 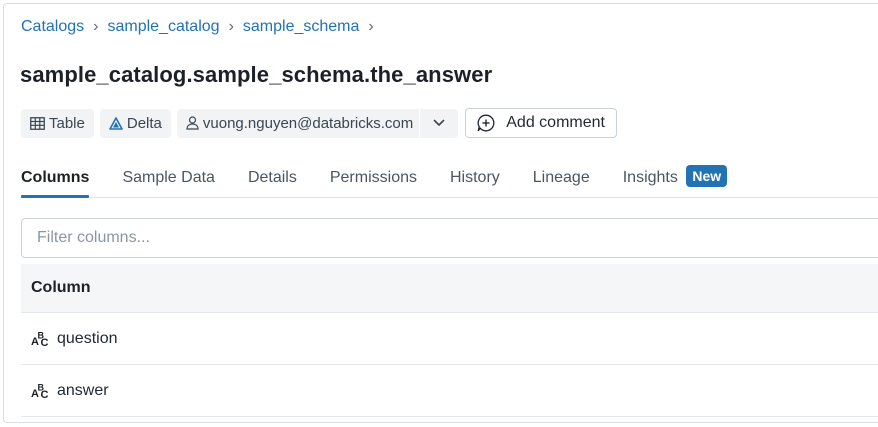 What do you see at coordinates (67, 123) in the screenshot?
I see `table-type-label: Table` at bounding box center [67, 123].